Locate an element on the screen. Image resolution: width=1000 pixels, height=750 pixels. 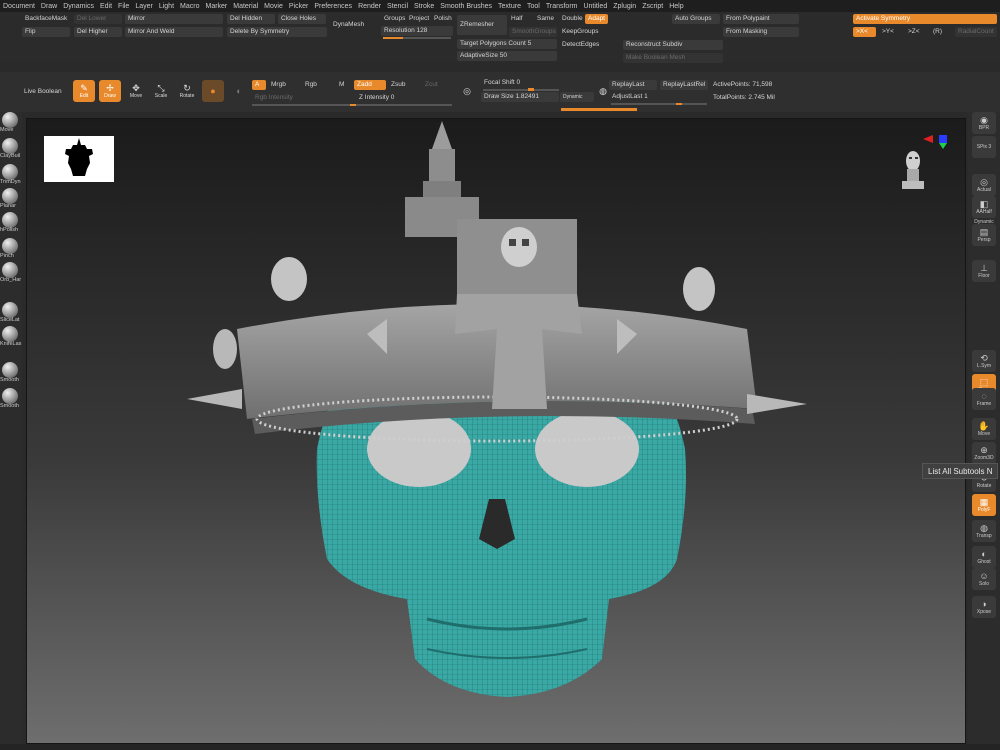
adapt-button: Adapt is located at coordinates (596, 19).